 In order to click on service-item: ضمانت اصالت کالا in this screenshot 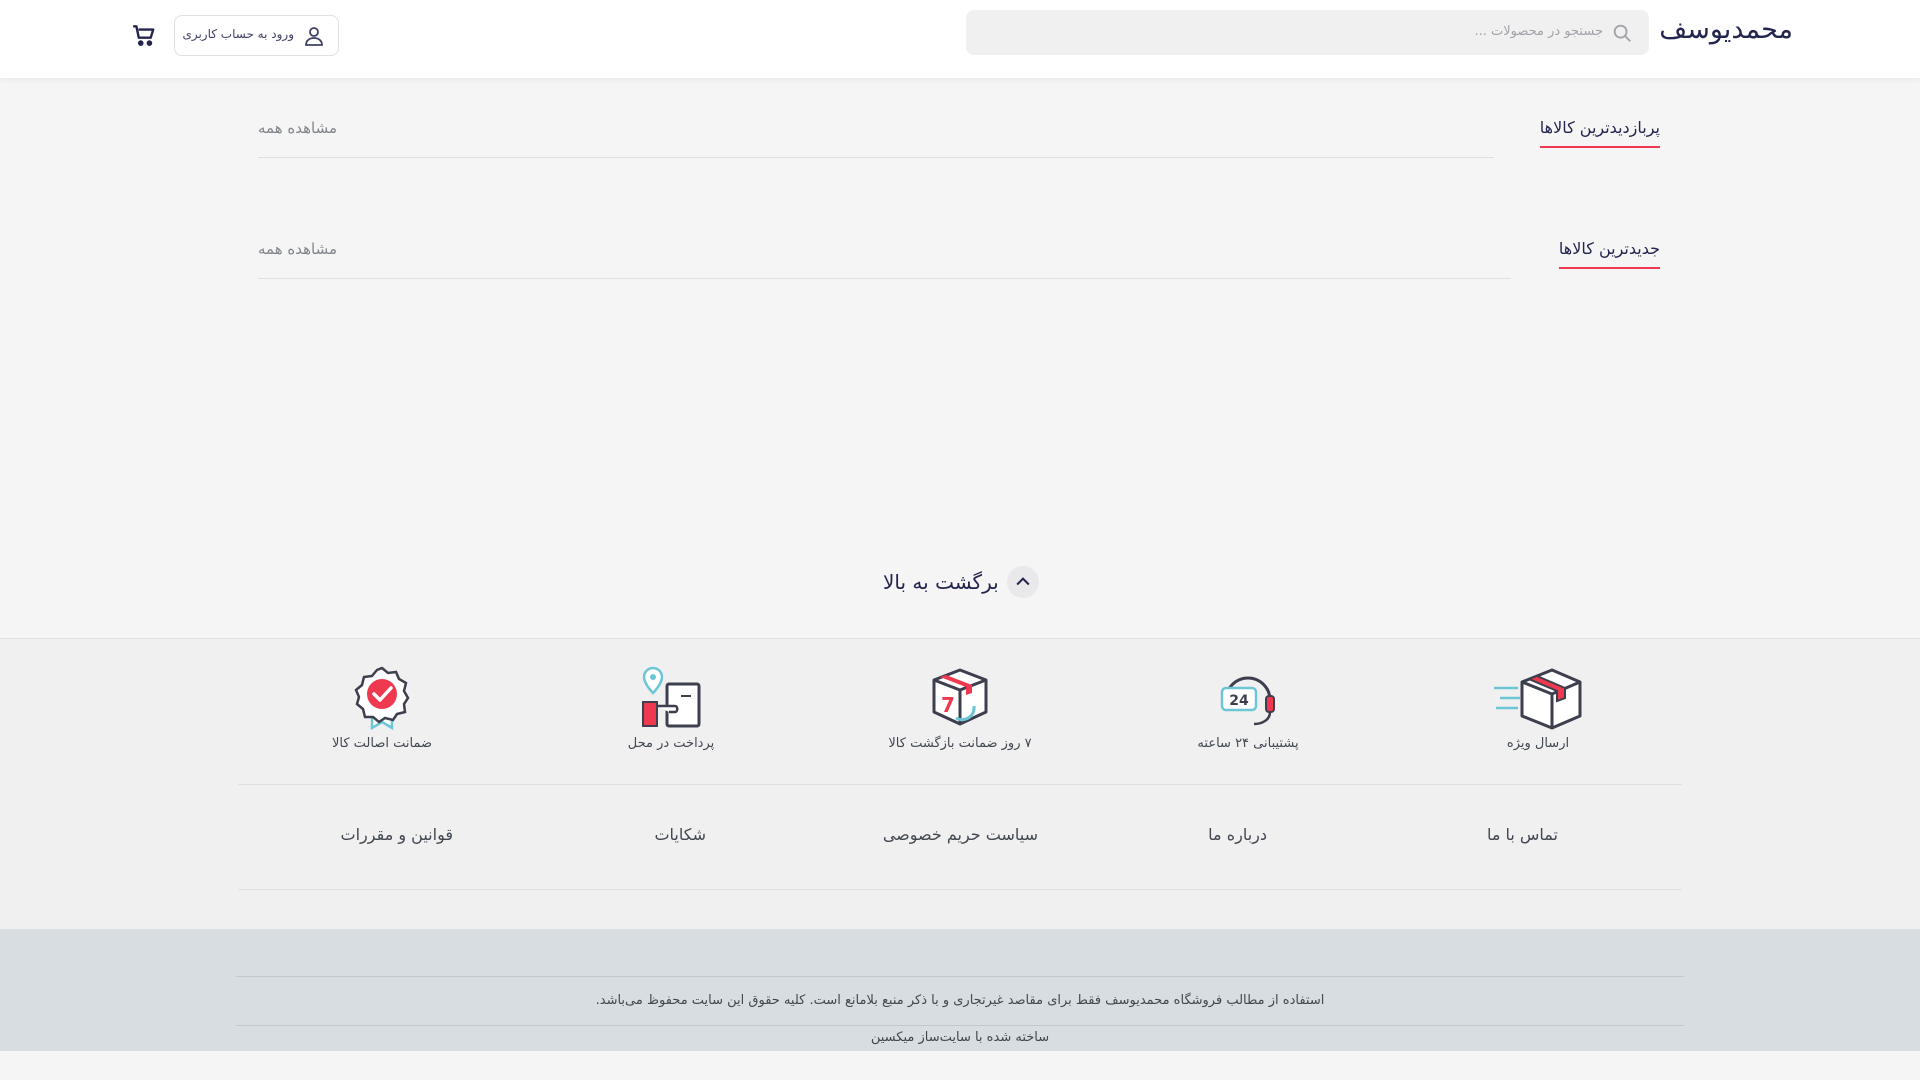, I will do `click(382, 708)`.